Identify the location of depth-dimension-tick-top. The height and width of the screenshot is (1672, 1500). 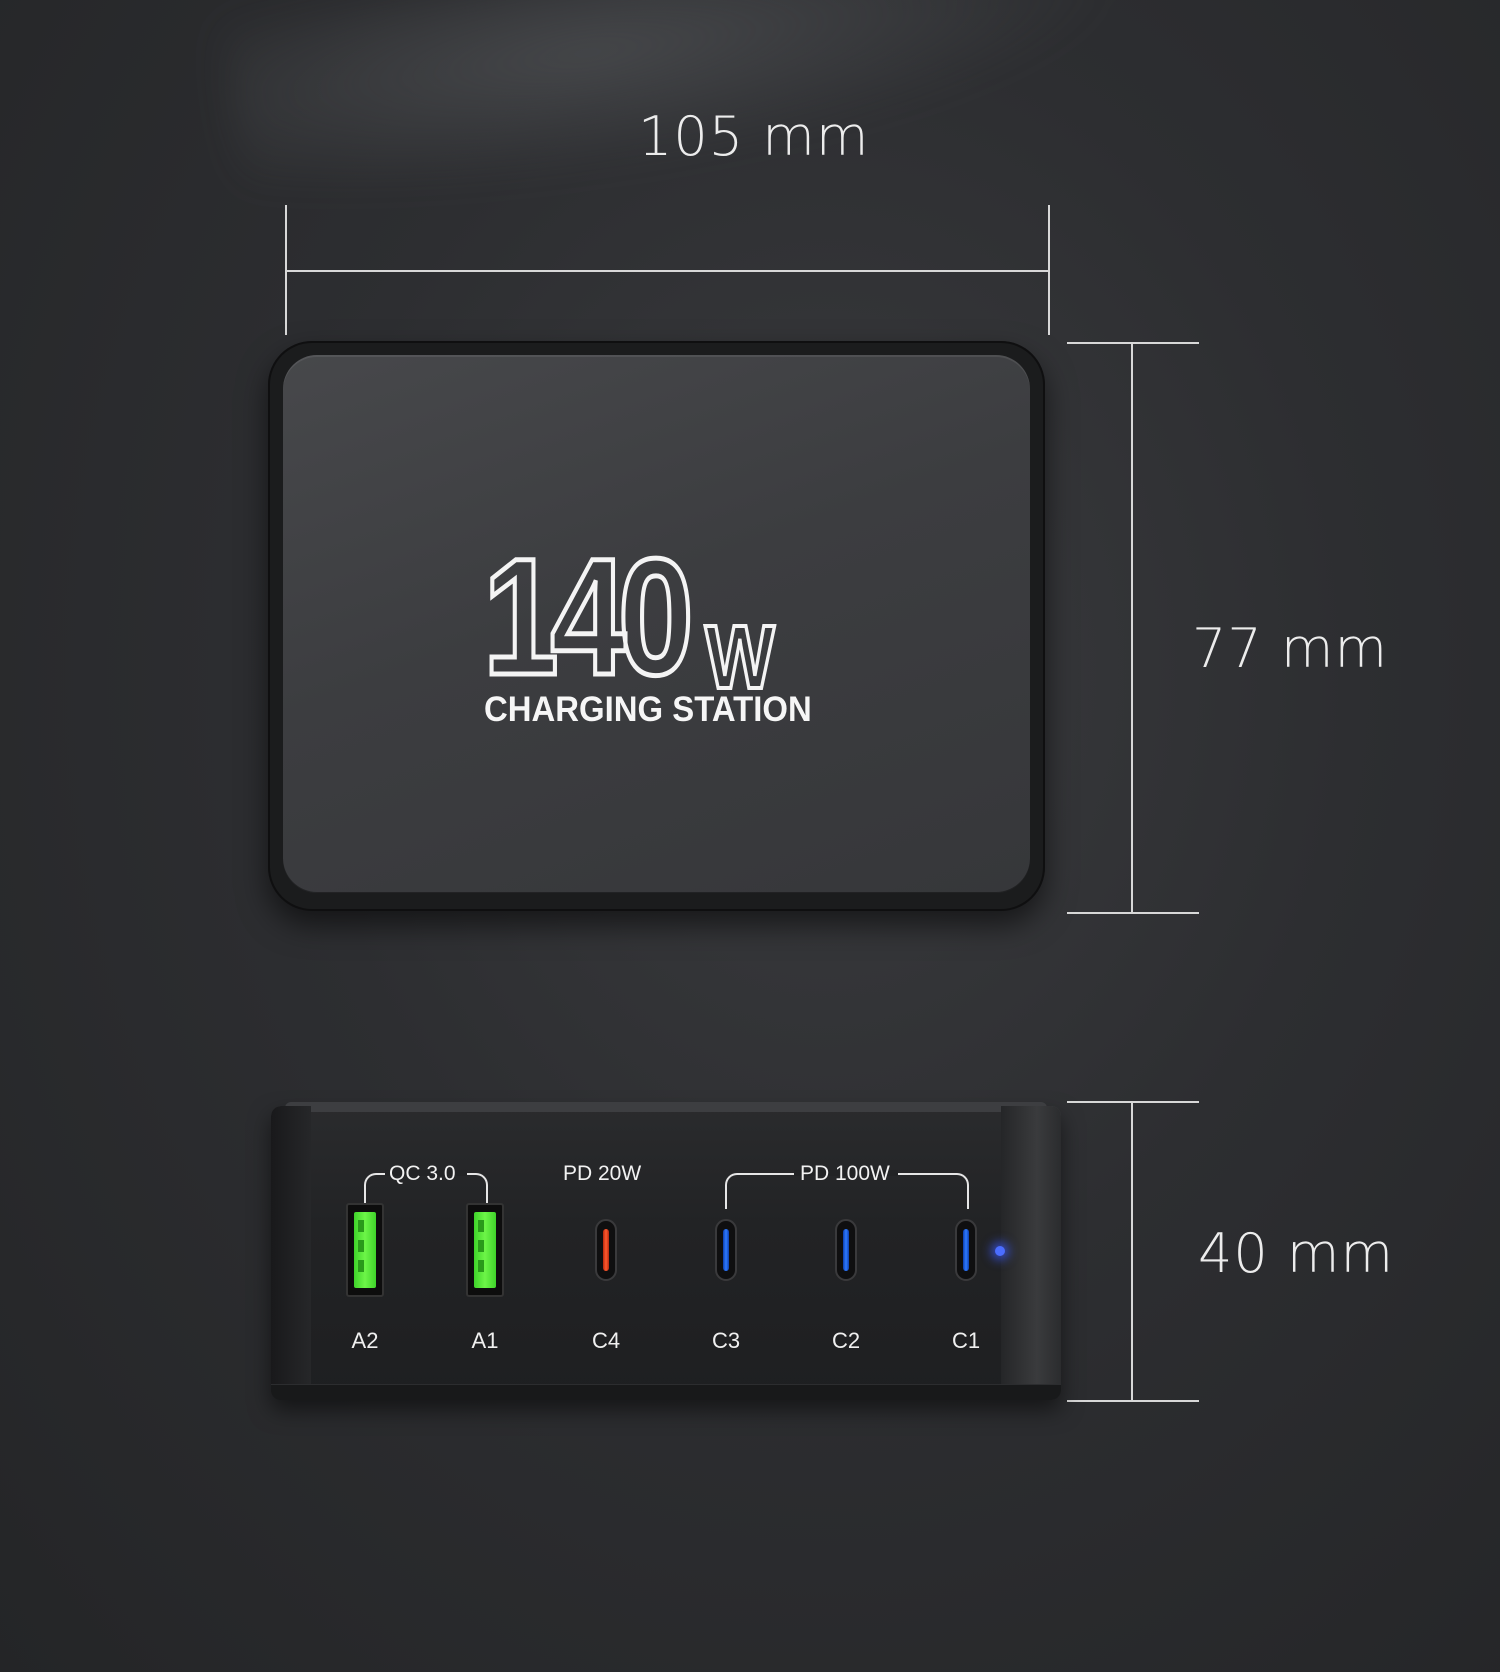
(1133, 343).